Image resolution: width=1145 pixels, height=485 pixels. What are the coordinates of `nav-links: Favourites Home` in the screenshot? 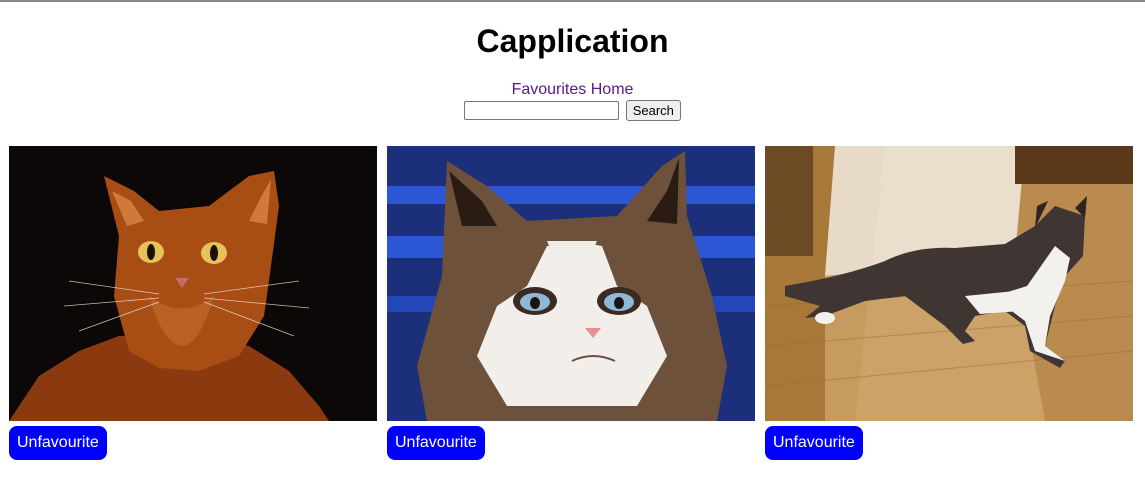 It's located at (572, 90).